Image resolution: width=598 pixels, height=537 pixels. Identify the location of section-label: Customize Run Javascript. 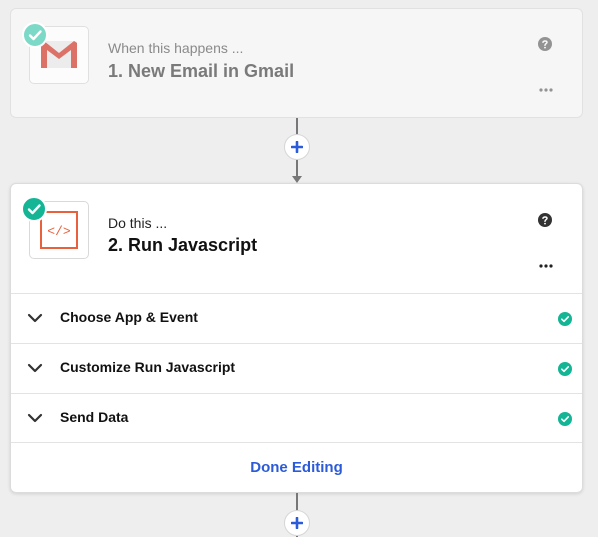
(148, 367).